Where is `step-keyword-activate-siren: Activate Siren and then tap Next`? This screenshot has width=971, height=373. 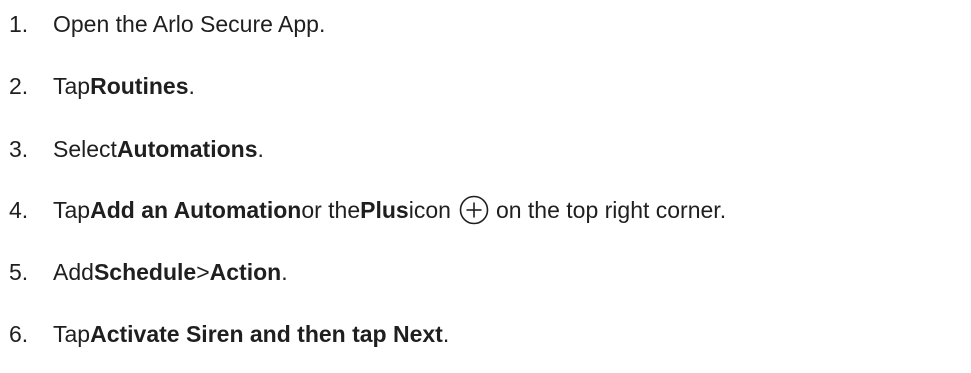 step-keyword-activate-siren: Activate Siren and then tap Next is located at coordinates (266, 334).